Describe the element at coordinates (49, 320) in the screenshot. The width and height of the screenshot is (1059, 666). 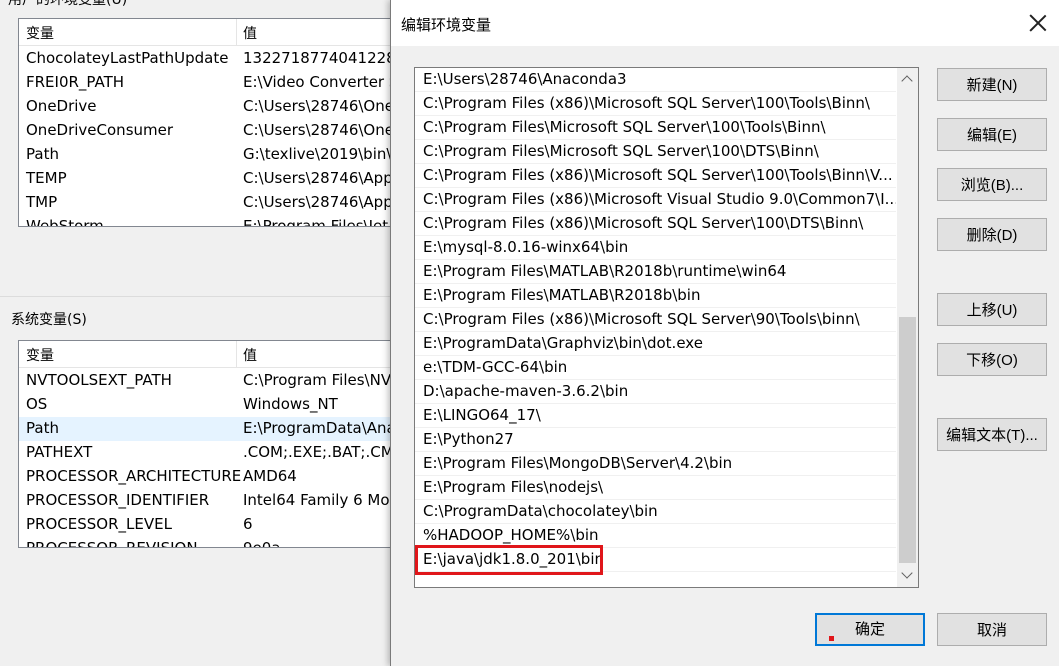
I see `system-vars-group-label: 系统变量(S)` at that location.